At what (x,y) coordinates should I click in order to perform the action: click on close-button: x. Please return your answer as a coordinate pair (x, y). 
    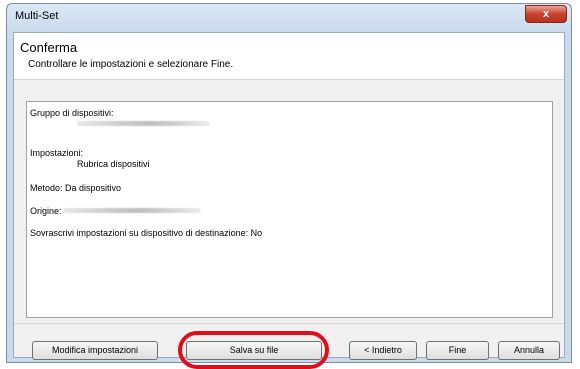
    Looking at the image, I should click on (546, 14).